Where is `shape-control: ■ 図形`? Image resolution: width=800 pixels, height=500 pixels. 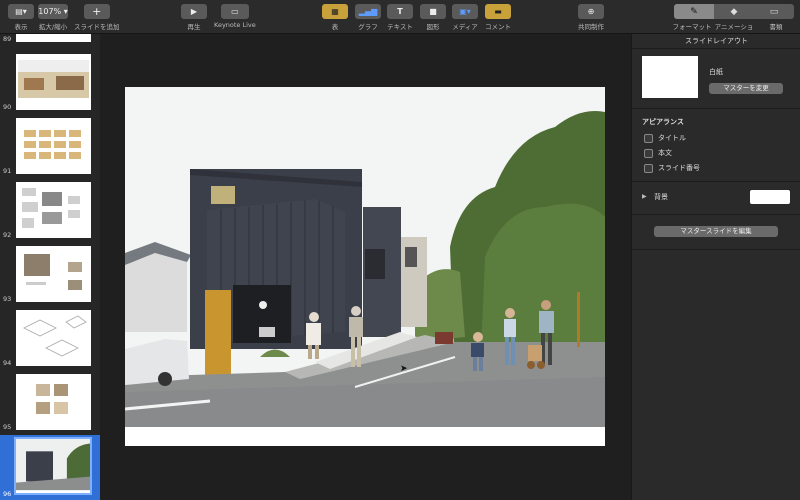 shape-control: ■ 図形 is located at coordinates (433, 17).